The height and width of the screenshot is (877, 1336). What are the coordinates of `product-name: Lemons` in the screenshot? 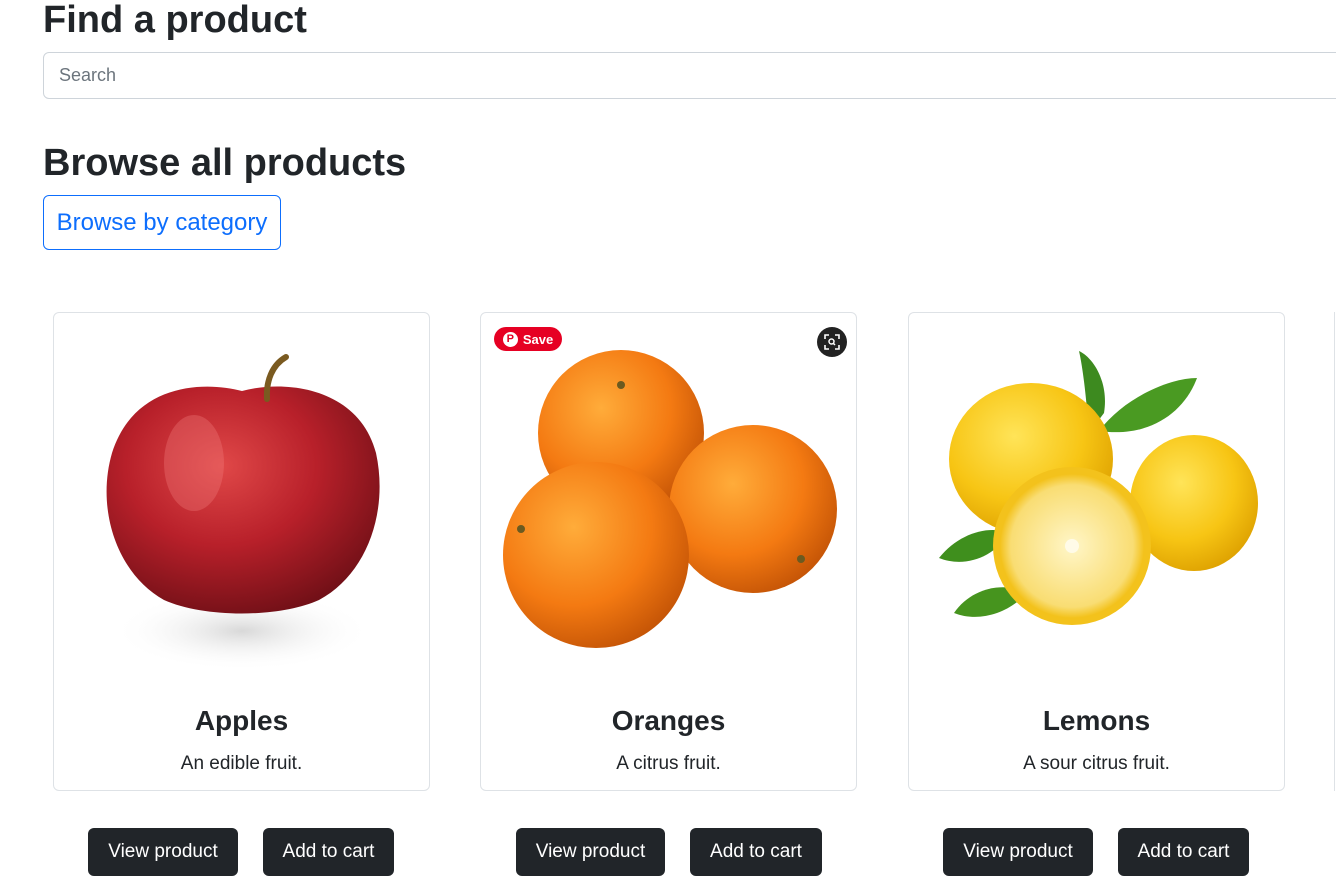 It's located at (1096, 720).